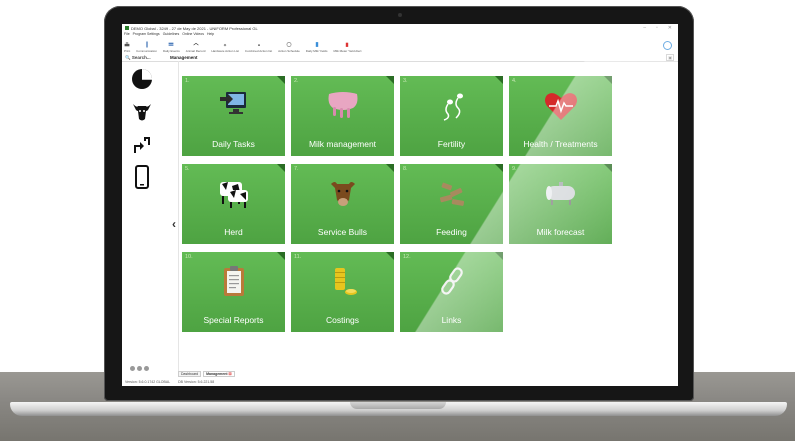 The width and height of the screenshot is (795, 441). I want to click on tile-label: Links, so click(451, 320).